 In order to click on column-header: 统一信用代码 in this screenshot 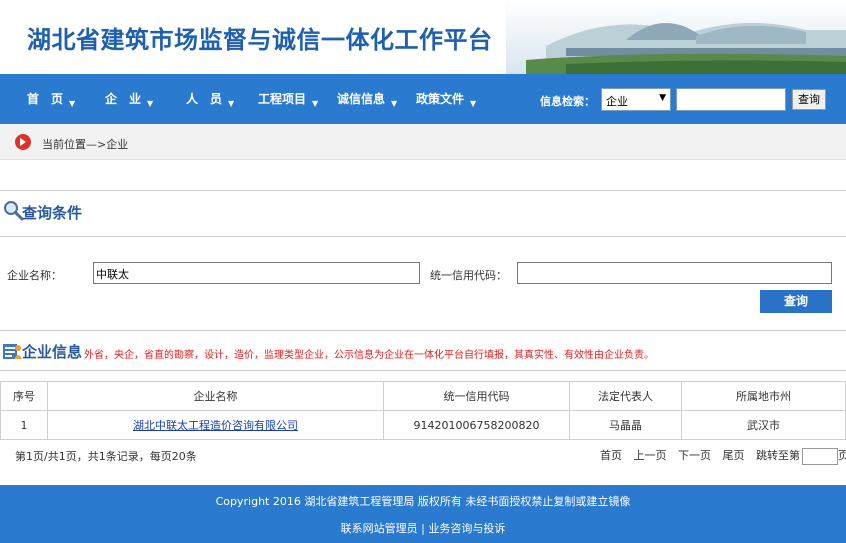, I will do `click(476, 396)`.